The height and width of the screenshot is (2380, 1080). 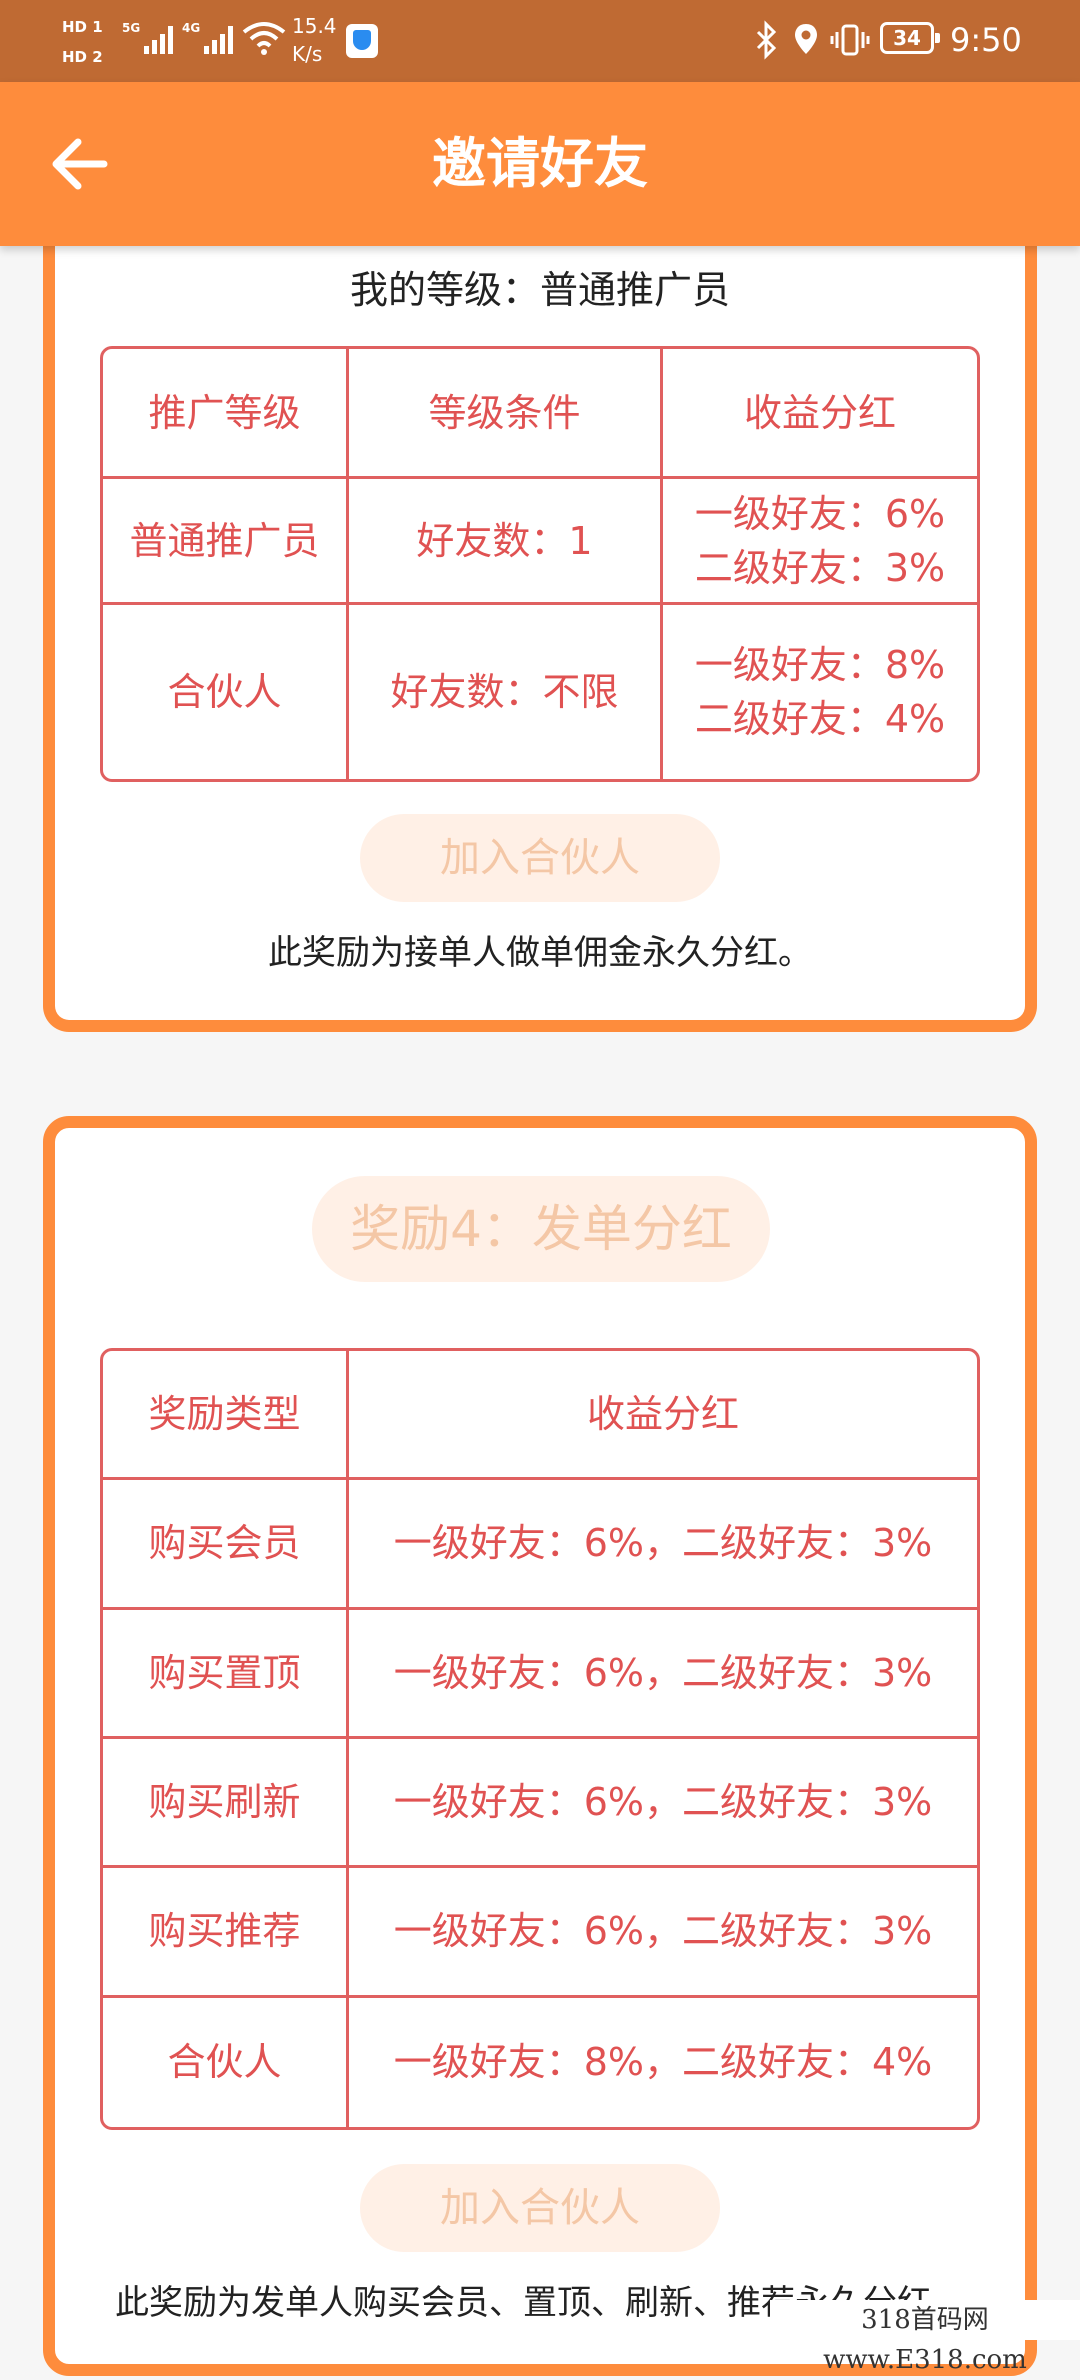 I want to click on table-row: 合伙人 一级好友：8%，二级好友：4%, so click(x=540, y=2062).